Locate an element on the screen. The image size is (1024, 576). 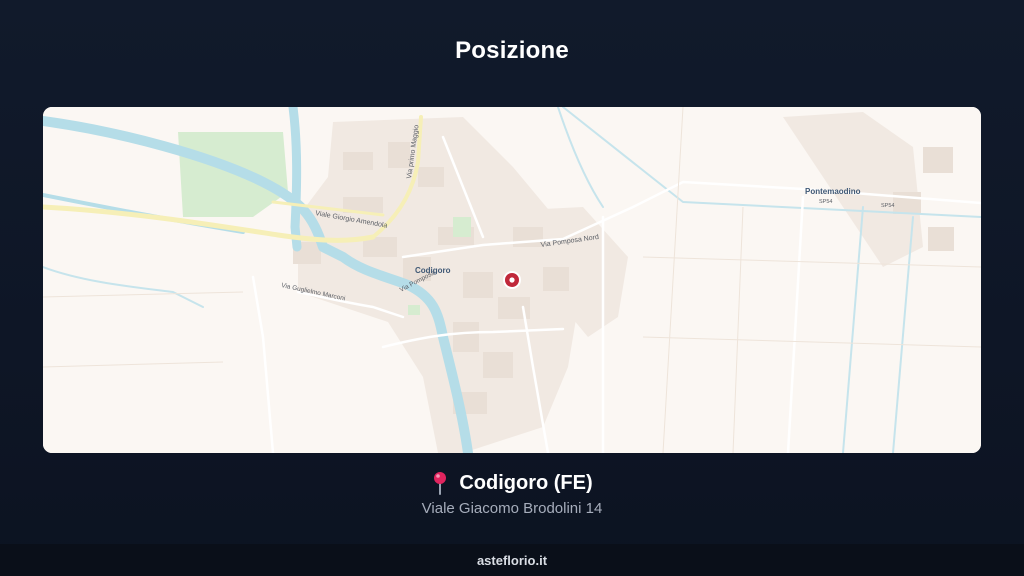
pushpin-icon is located at coordinates (440, 483).